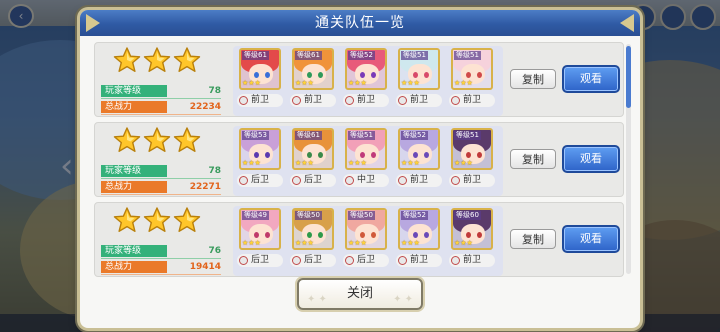 Image resolution: width=720 pixels, height=332 pixels. Describe the element at coordinates (205, 107) in the screenshot. I see `total-power-value: 22234` at that location.